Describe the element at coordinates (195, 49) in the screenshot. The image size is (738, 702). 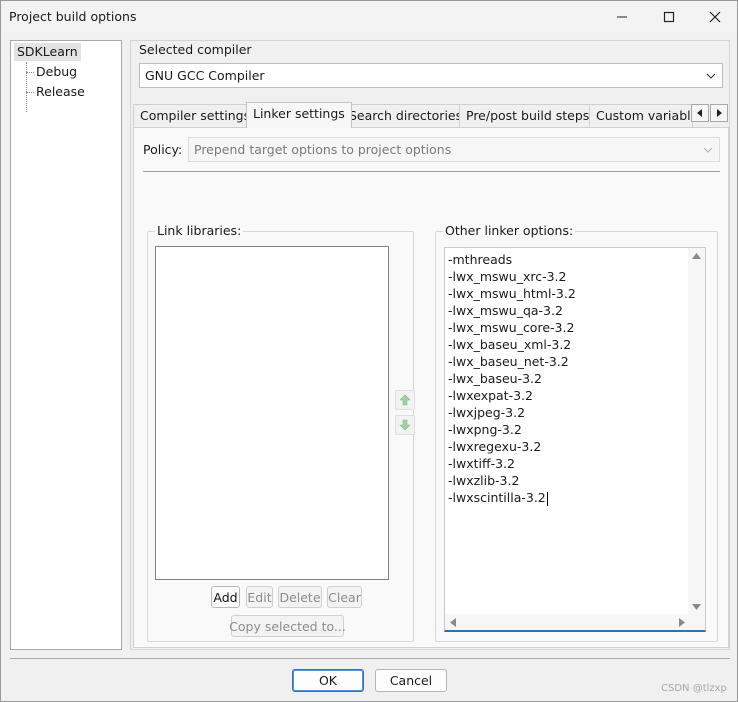
I see `selected-compiler-label: Selected compiler` at that location.